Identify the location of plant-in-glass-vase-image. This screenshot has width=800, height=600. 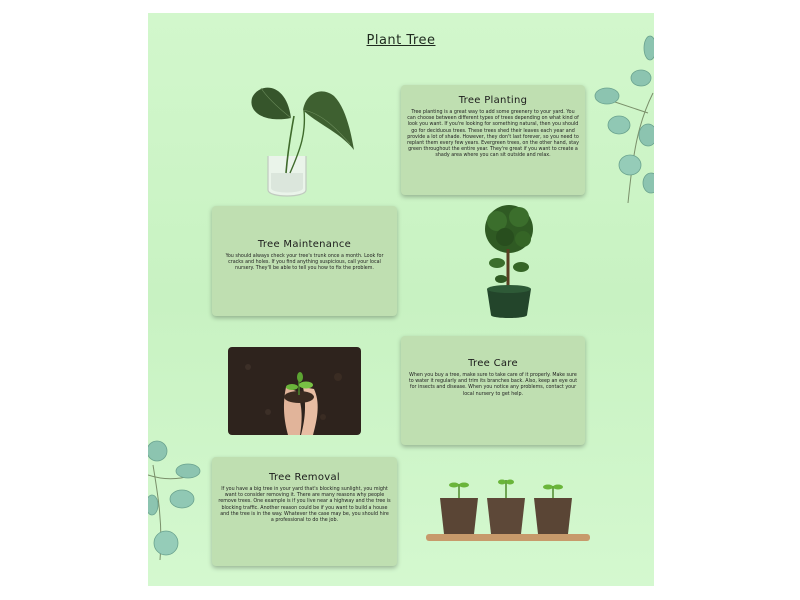
(302, 142).